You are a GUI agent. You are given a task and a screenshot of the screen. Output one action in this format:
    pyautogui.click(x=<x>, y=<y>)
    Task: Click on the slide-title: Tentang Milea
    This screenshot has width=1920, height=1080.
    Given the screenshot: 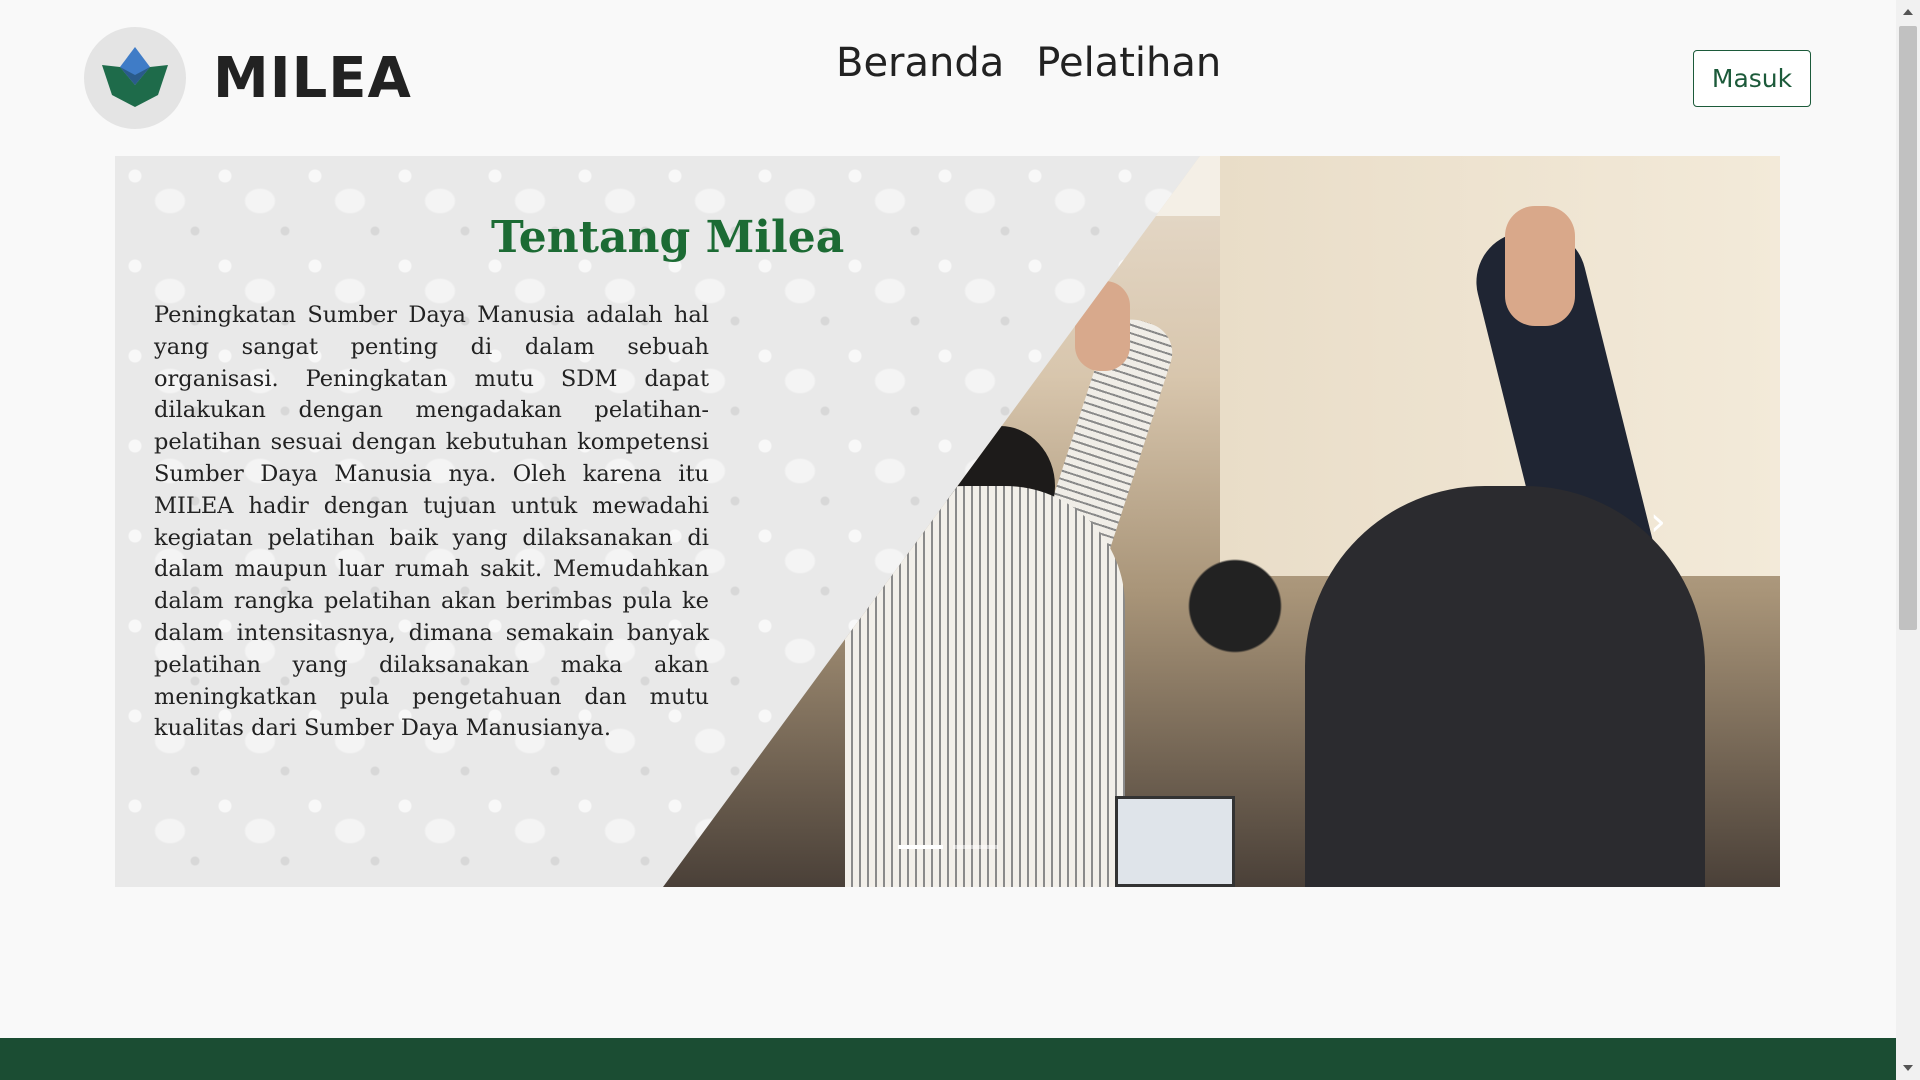 What is the action you would take?
    pyautogui.click(x=668, y=237)
    